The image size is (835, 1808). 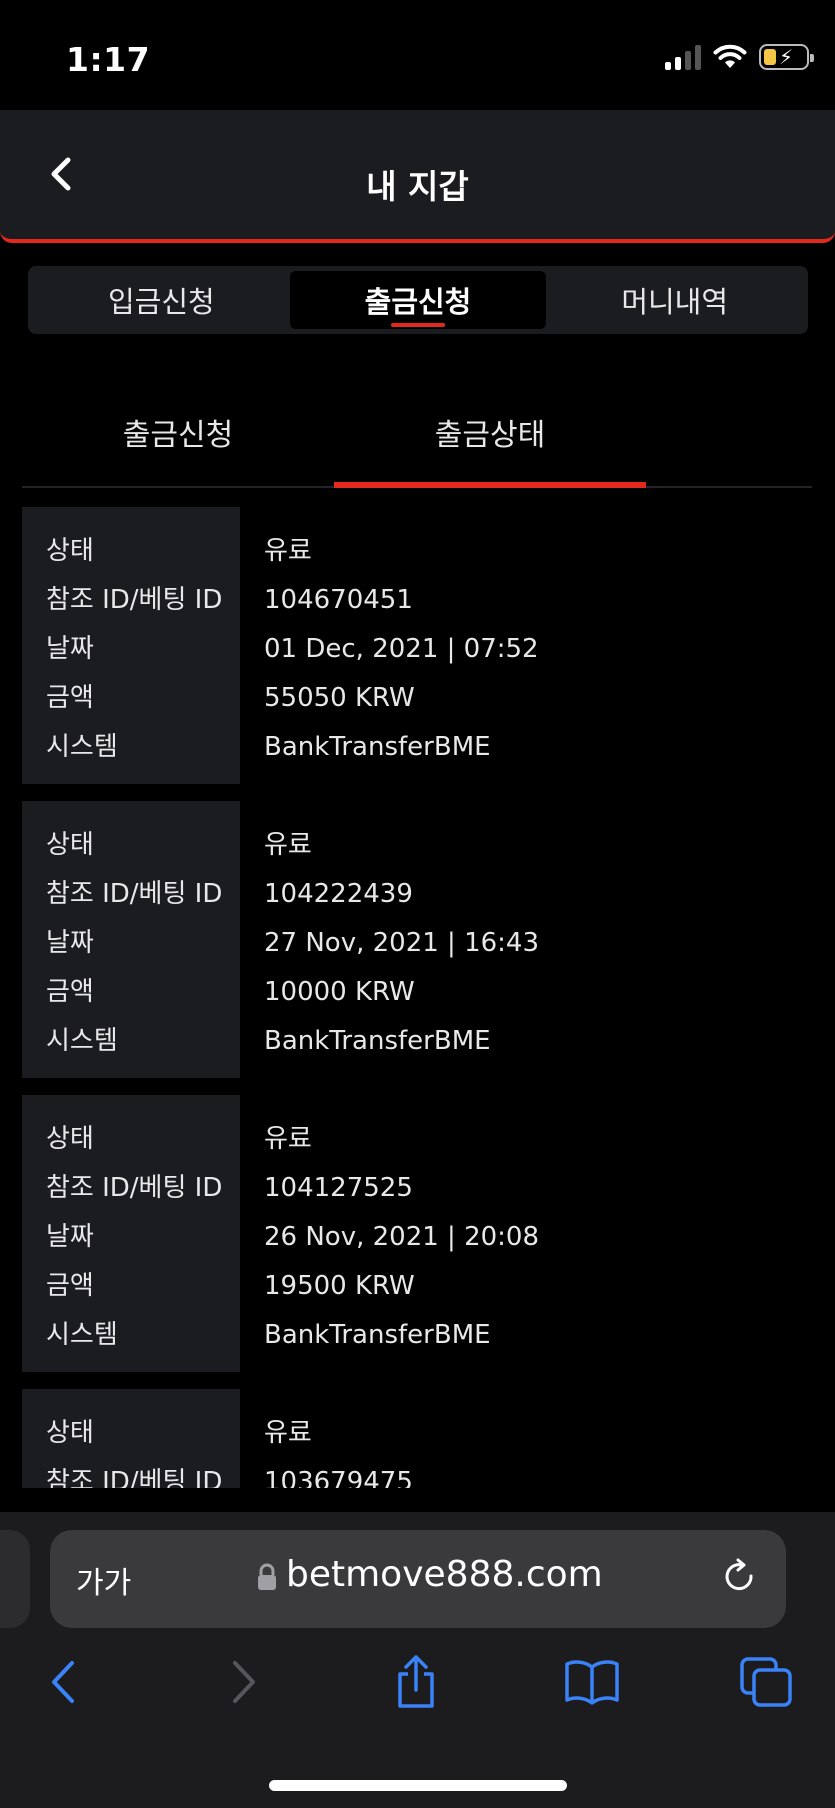 What do you see at coordinates (401, 649) in the screenshot?
I see `value-date: 01 Dec, 2021 | 07:52` at bounding box center [401, 649].